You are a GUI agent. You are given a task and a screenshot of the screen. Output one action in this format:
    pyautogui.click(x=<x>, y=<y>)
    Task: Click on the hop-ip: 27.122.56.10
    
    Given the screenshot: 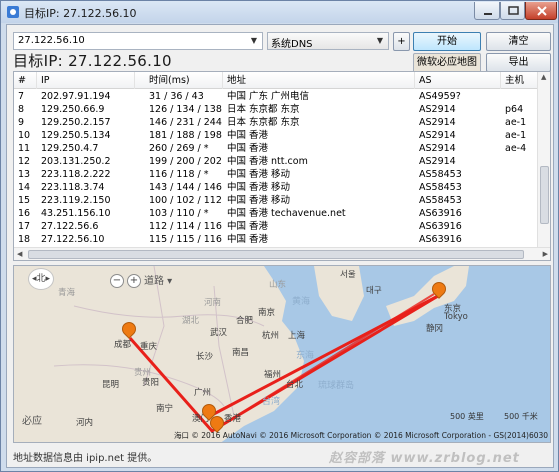 What is the action you would take?
    pyautogui.click(x=73, y=239)
    